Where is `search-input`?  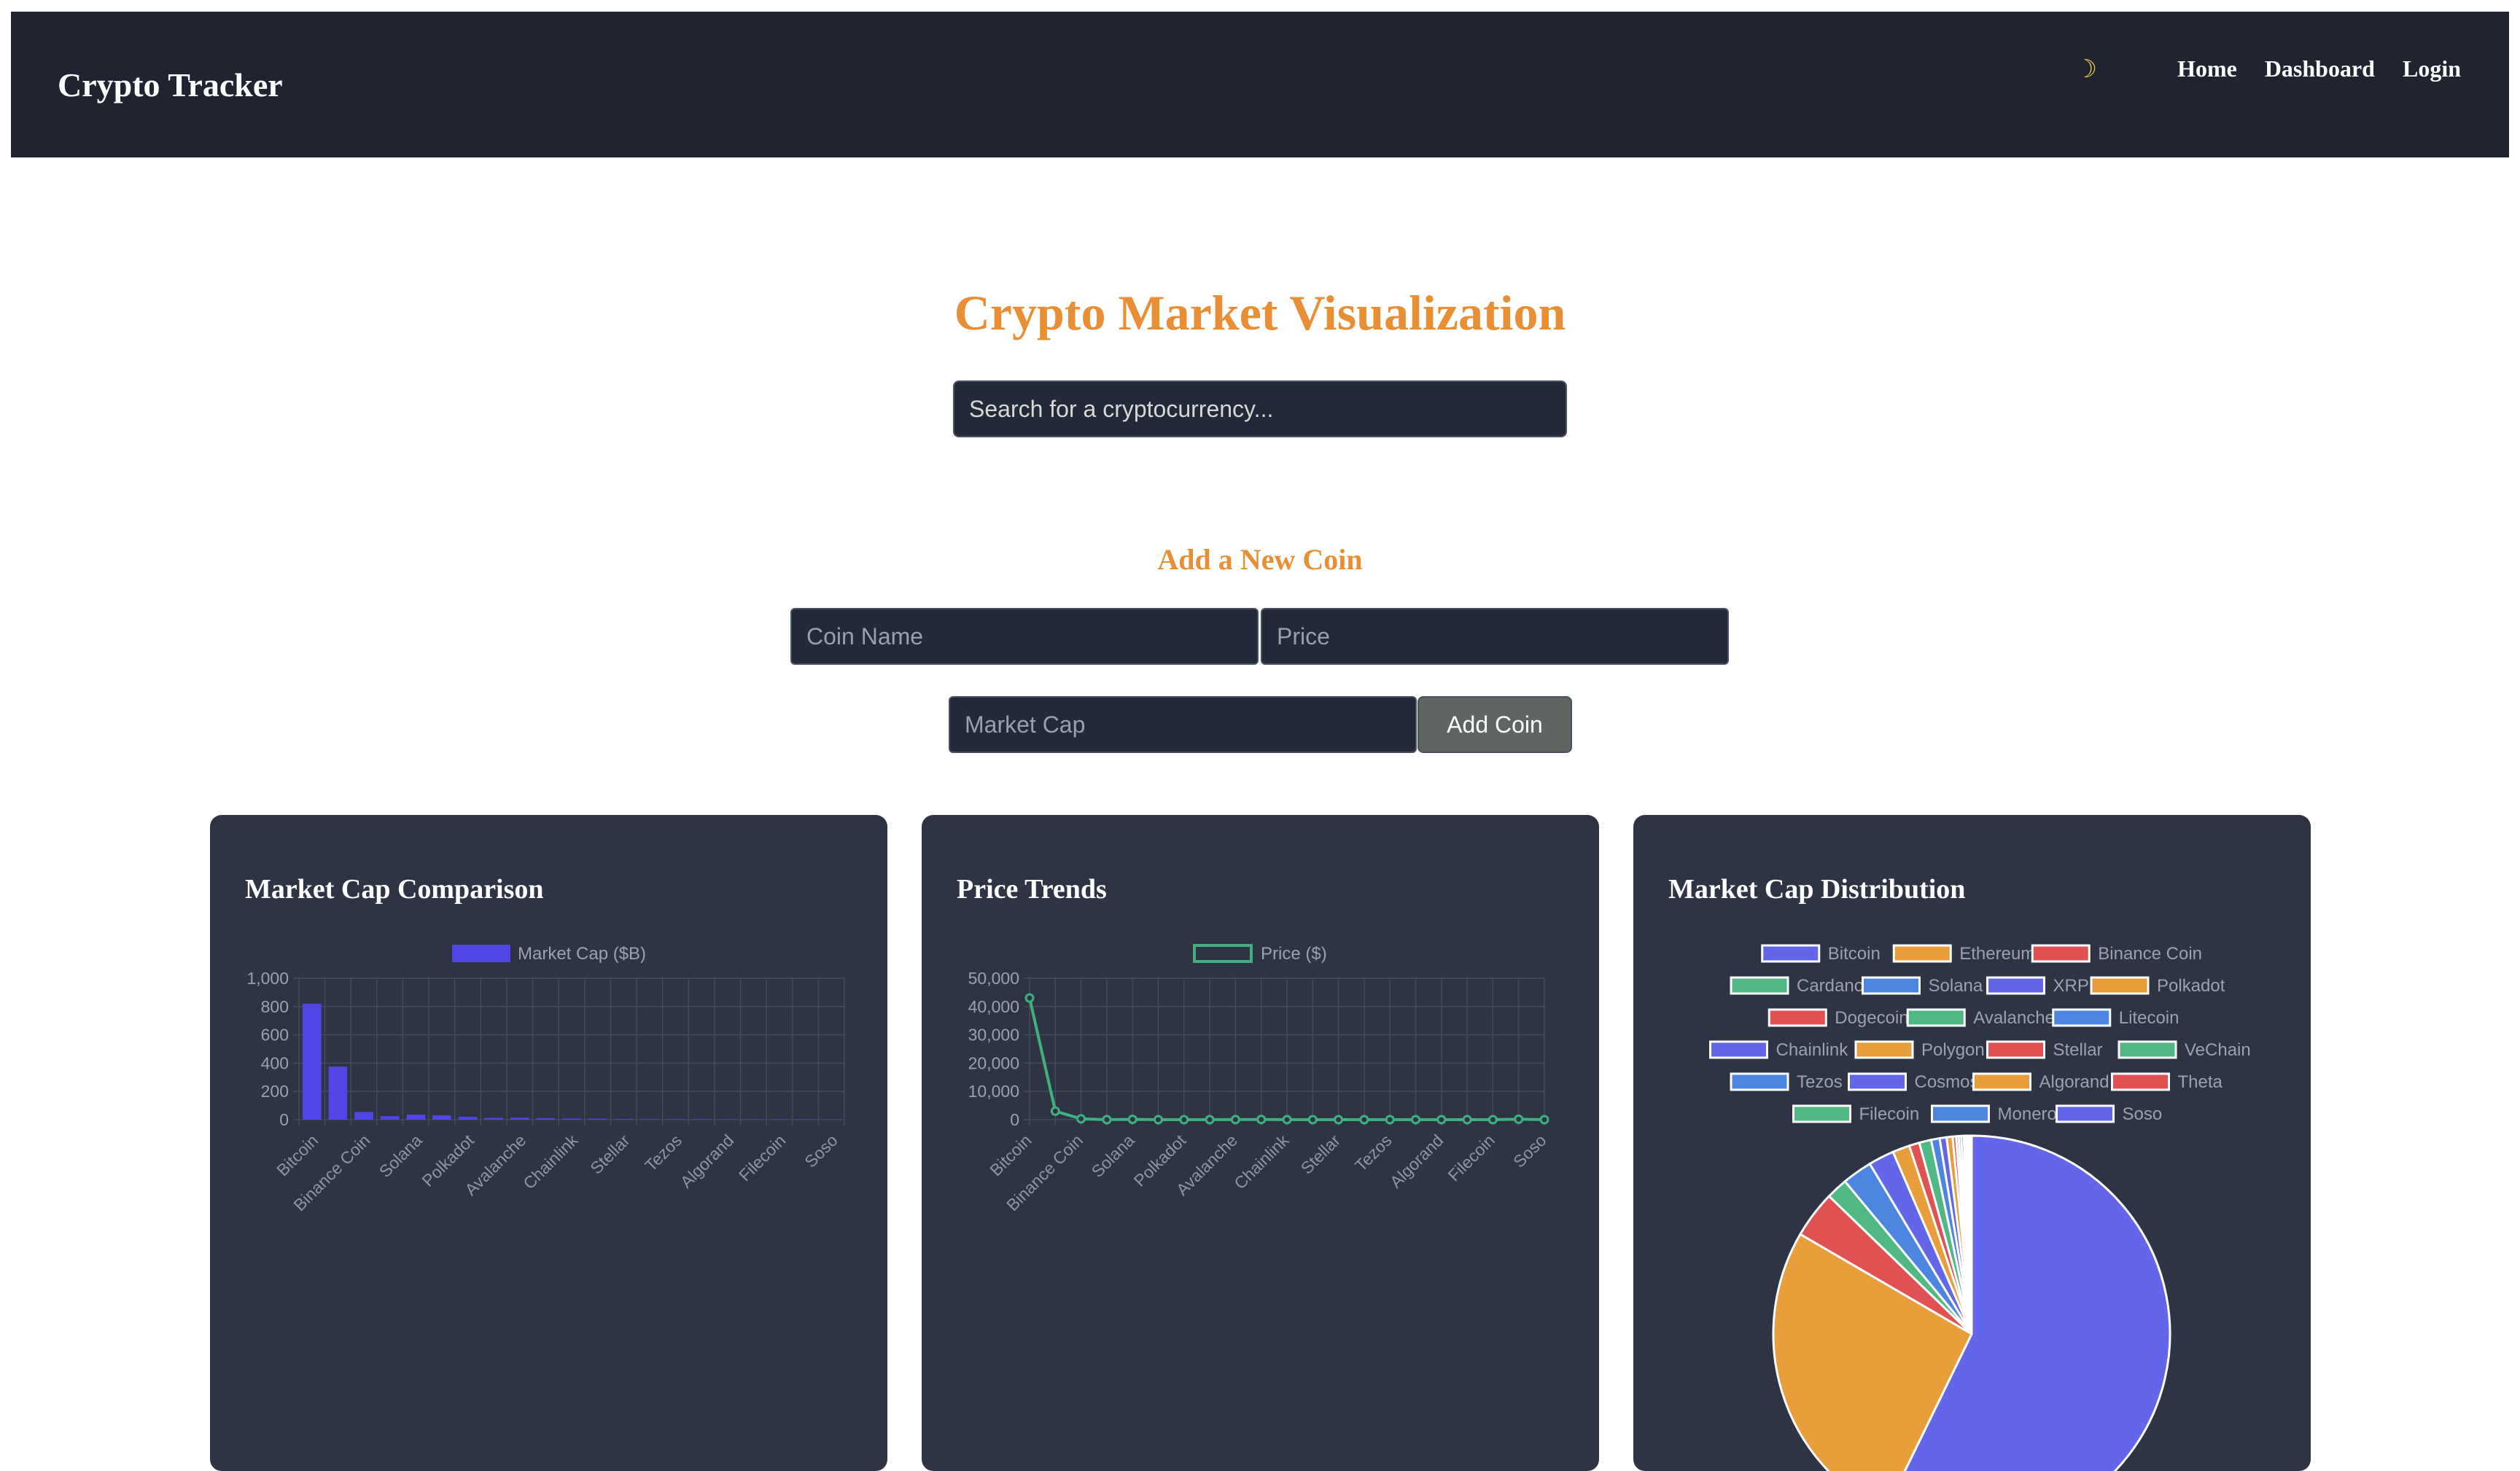
search-input is located at coordinates (1260, 409).